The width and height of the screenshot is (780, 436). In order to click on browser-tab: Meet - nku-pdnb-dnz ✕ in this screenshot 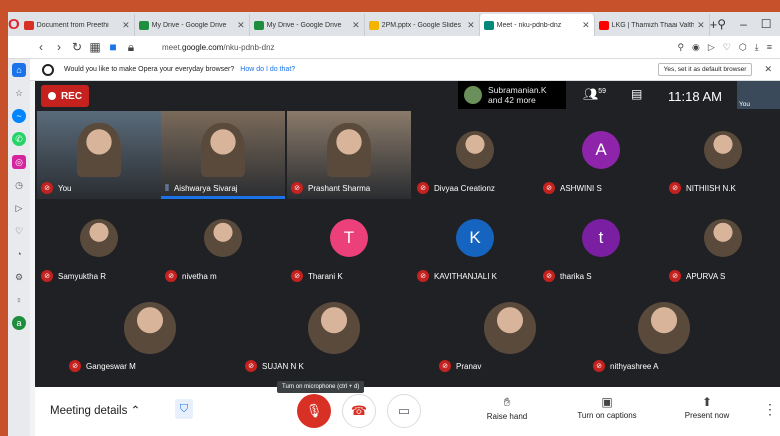, I will do `click(537, 25)`.